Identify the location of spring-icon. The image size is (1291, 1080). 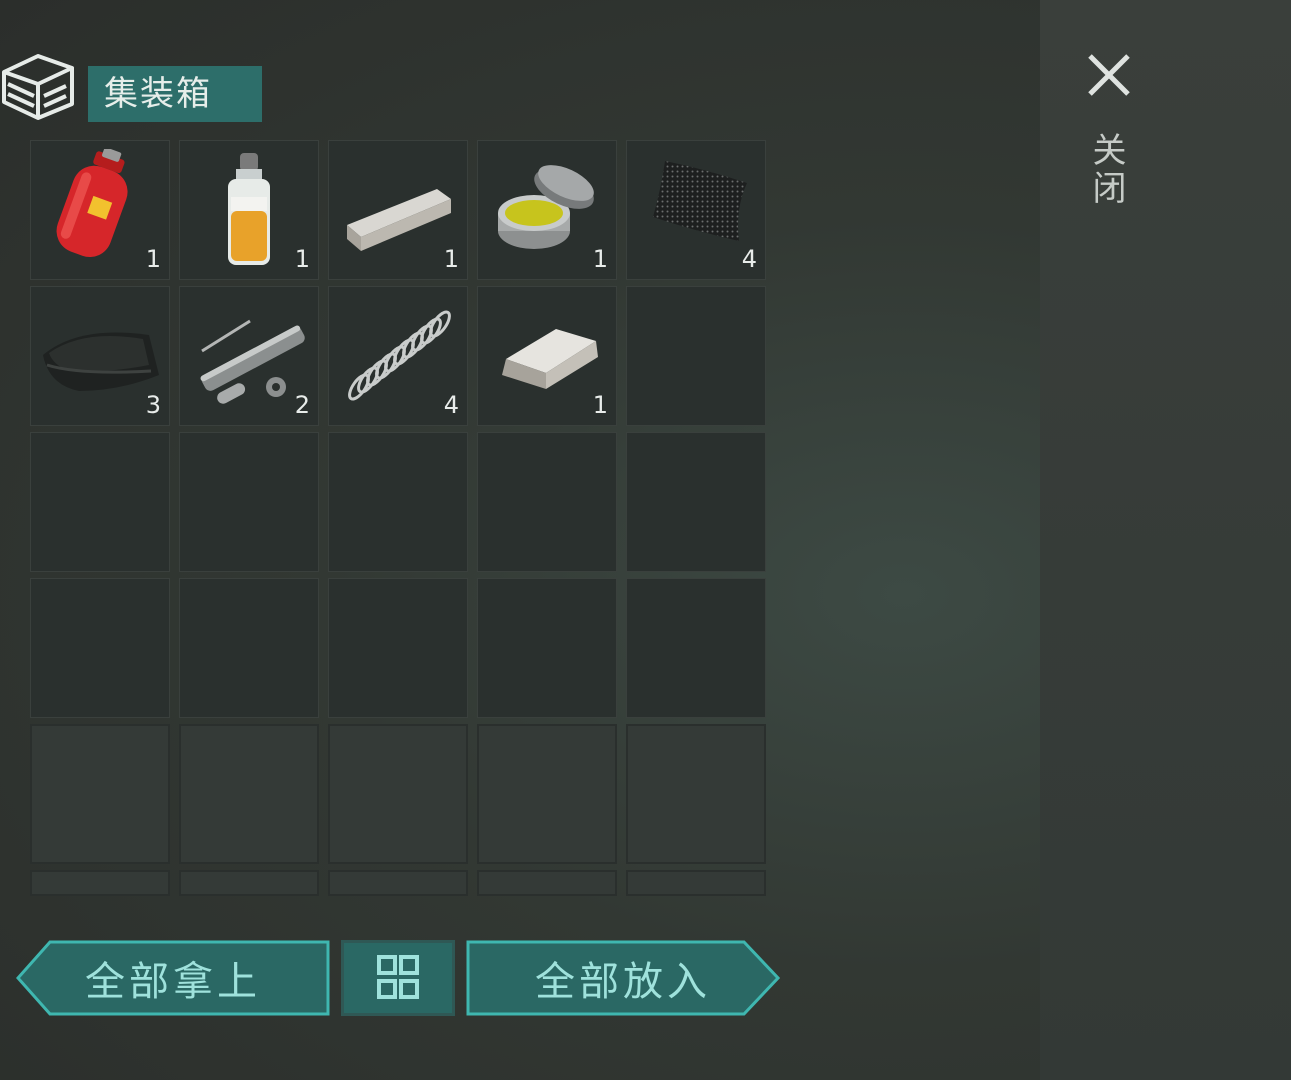
(399, 355).